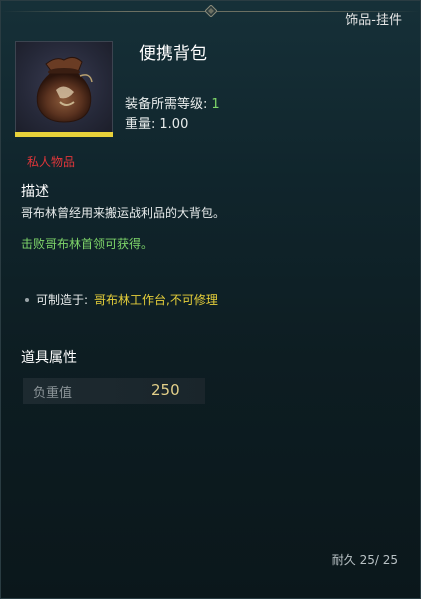 The height and width of the screenshot is (599, 421). What do you see at coordinates (165, 390) in the screenshot?
I see `attribute-value: 250` at bounding box center [165, 390].